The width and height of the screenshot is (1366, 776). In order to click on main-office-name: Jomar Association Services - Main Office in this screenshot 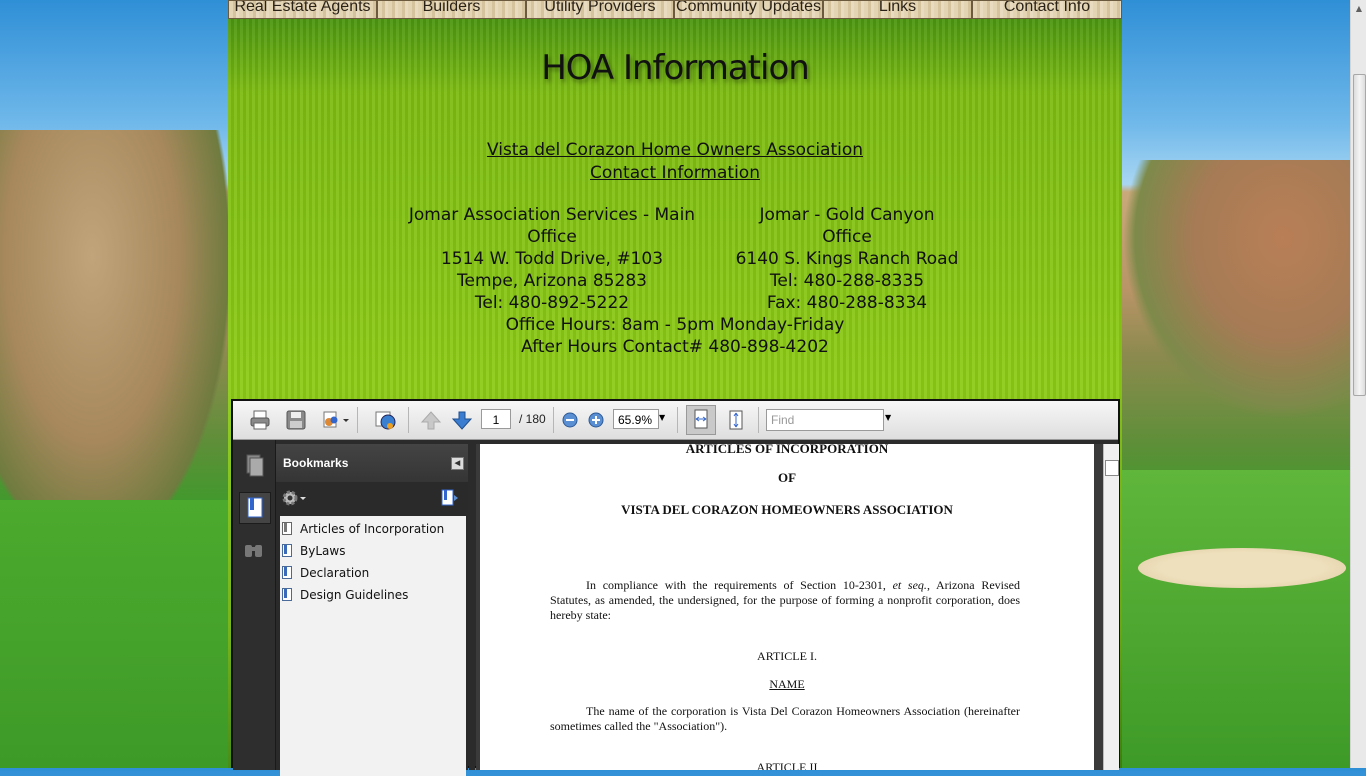, I will do `click(552, 226)`.